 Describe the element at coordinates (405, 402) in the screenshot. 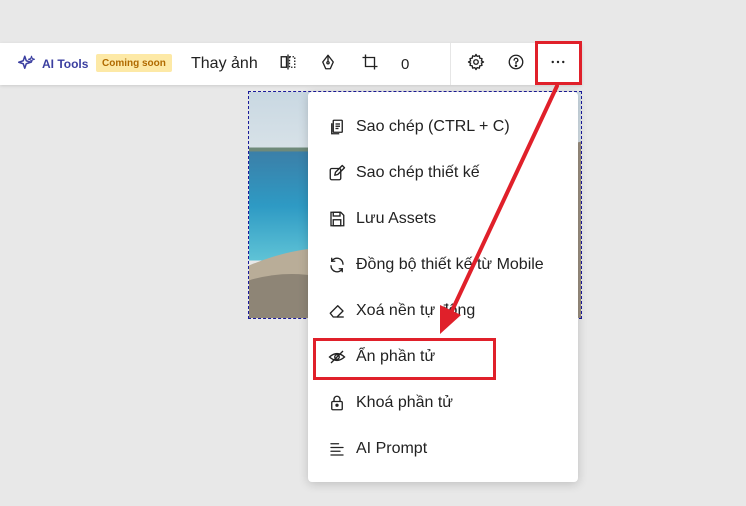

I see `menu-item-label: Khoá phần tử` at that location.